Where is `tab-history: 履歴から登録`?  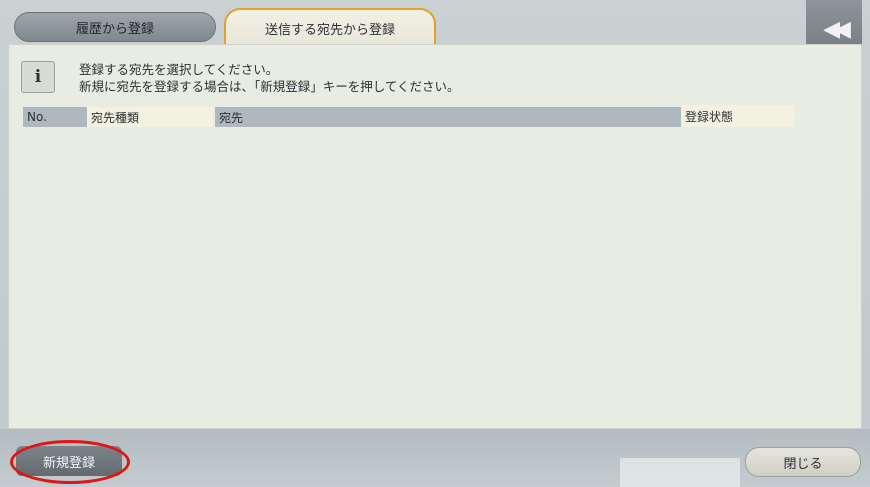 tab-history: 履歴から登録 is located at coordinates (115, 27).